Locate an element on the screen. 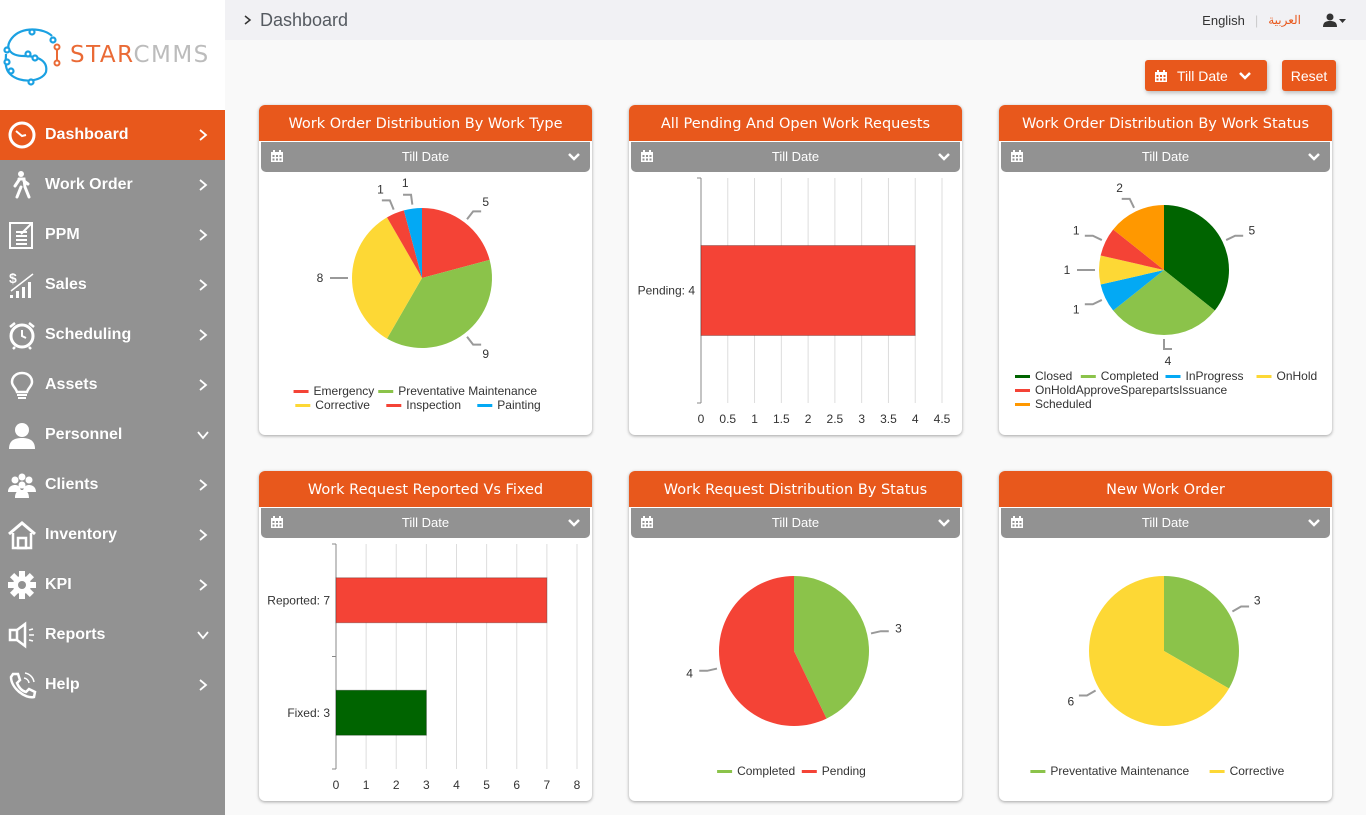 This screenshot has height=815, width=1366. phone-icon is located at coordinates (22, 685).